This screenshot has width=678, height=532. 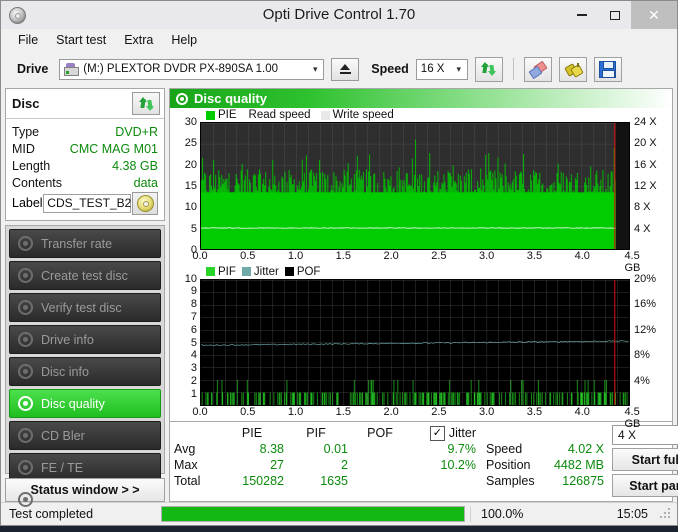 I want to click on axis-tick-label: 1.0, so click(x=295, y=255).